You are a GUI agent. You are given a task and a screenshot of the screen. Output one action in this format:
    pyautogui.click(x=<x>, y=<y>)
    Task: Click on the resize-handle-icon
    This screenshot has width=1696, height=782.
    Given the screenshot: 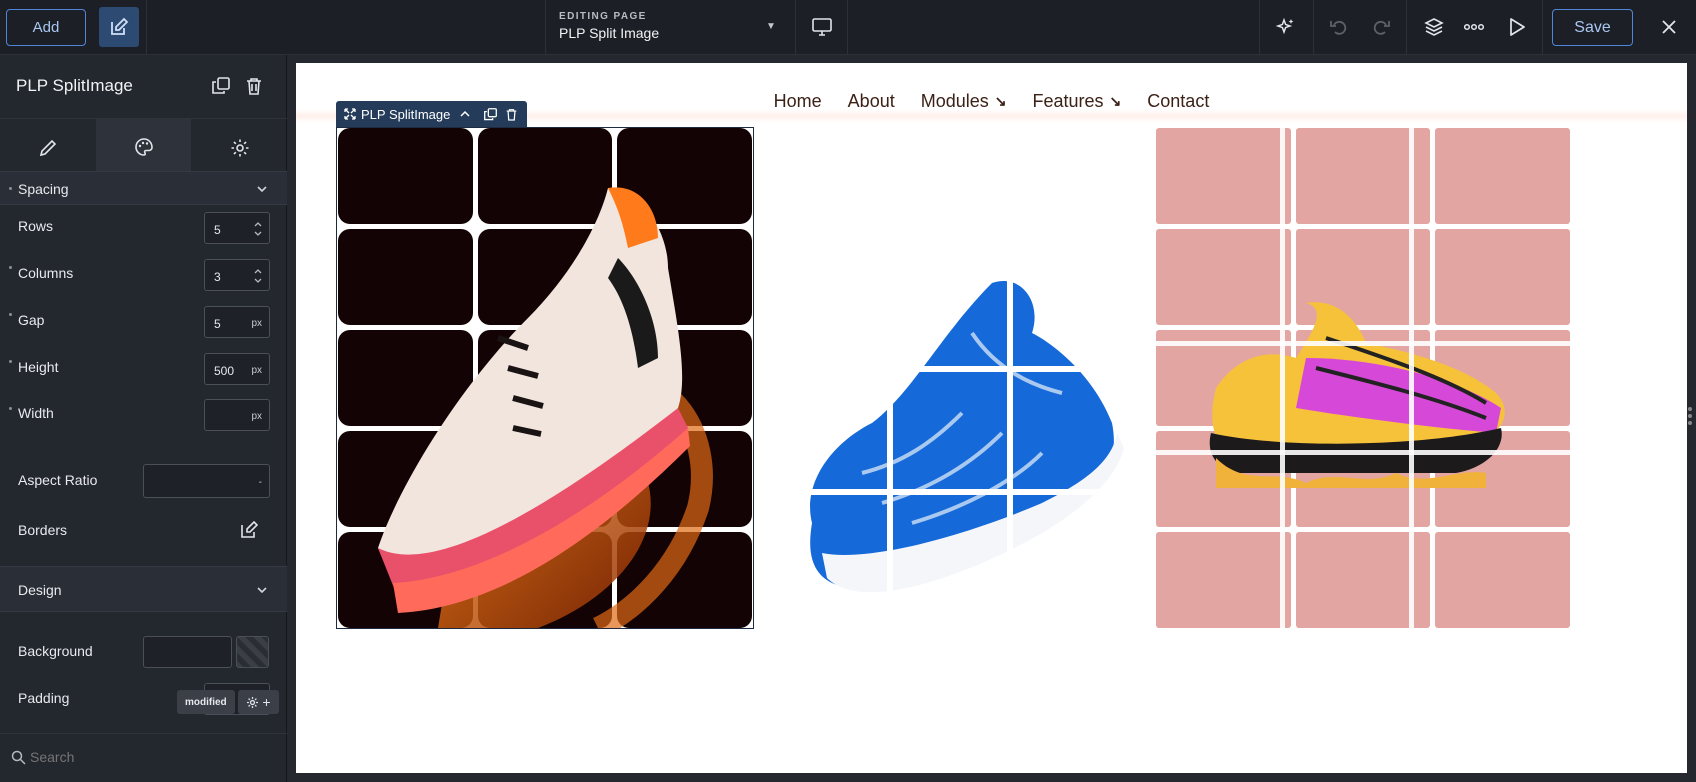 What is the action you would take?
    pyautogui.click(x=1690, y=416)
    